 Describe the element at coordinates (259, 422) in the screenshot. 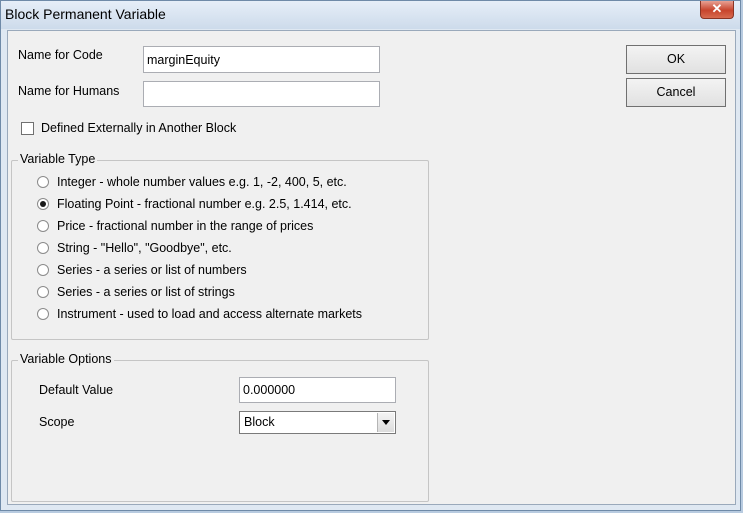

I see `scope-selected-value: Block` at that location.